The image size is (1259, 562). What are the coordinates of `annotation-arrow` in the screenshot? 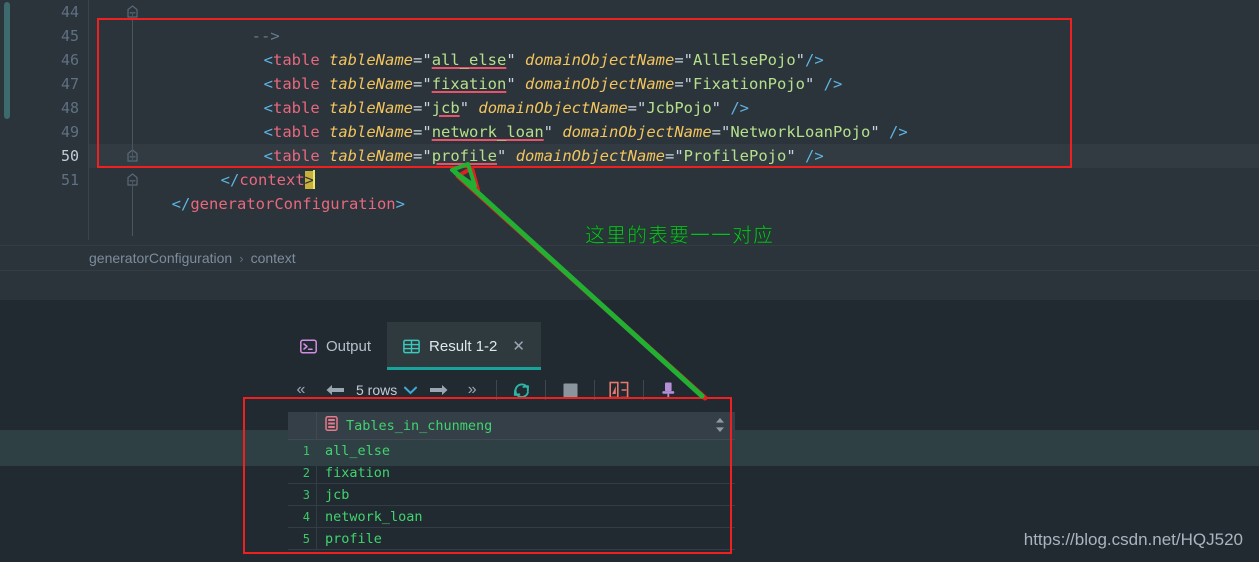 It's located at (579, 281).